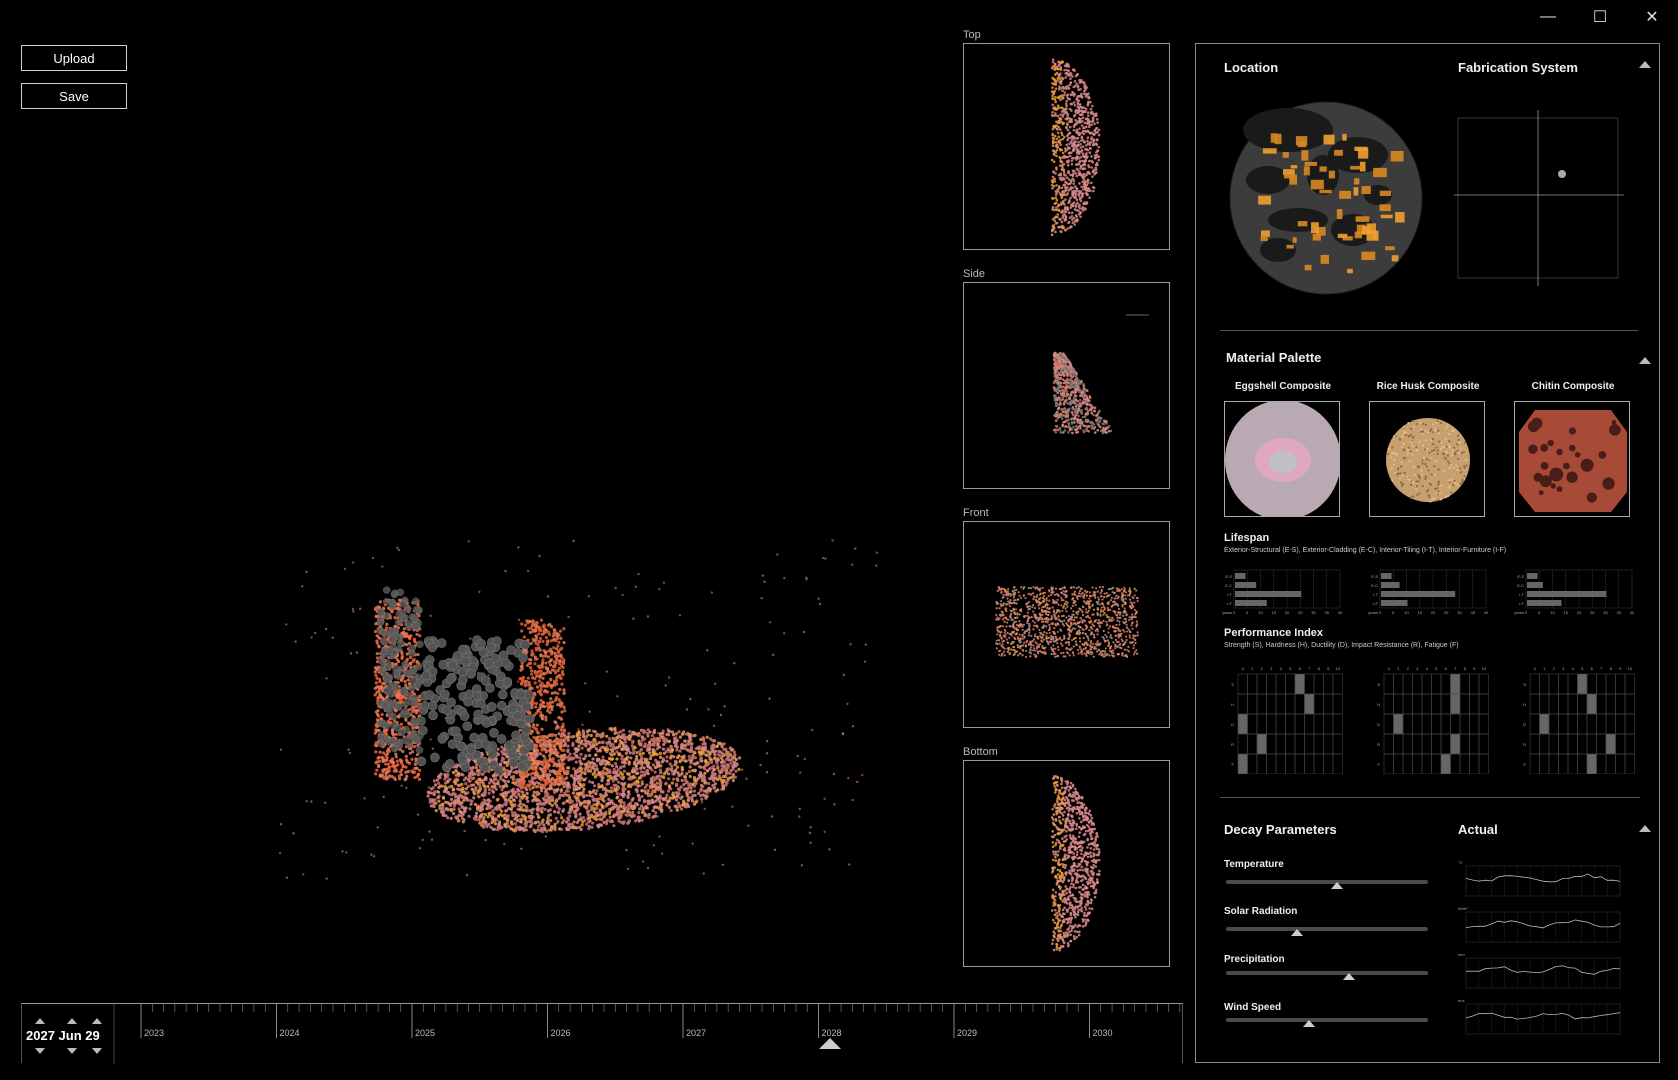 This screenshot has width=1678, height=1080. Describe the element at coordinates (1327, 1020) in the screenshot. I see `wind-speed-slider` at that location.